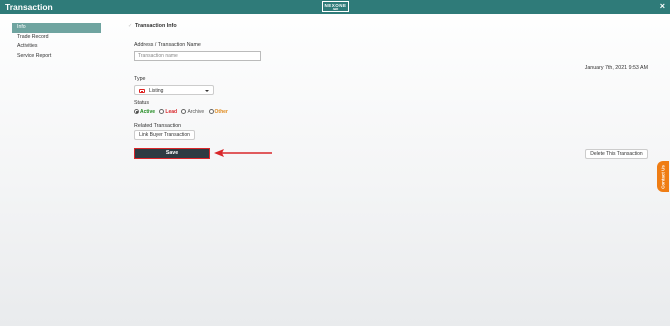  I want to click on status-option-other: Other, so click(218, 112).